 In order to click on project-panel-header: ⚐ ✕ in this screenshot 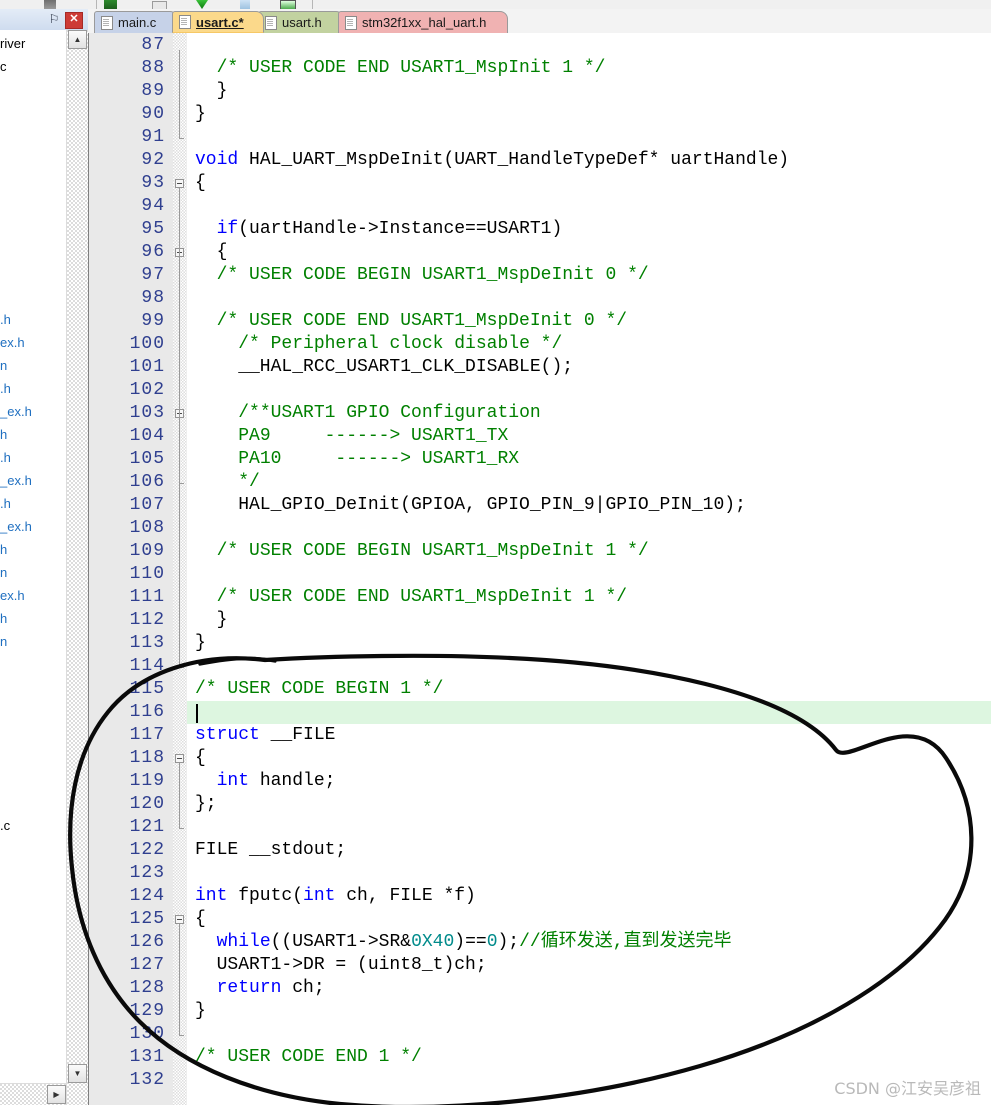, I will do `click(44, 20)`.